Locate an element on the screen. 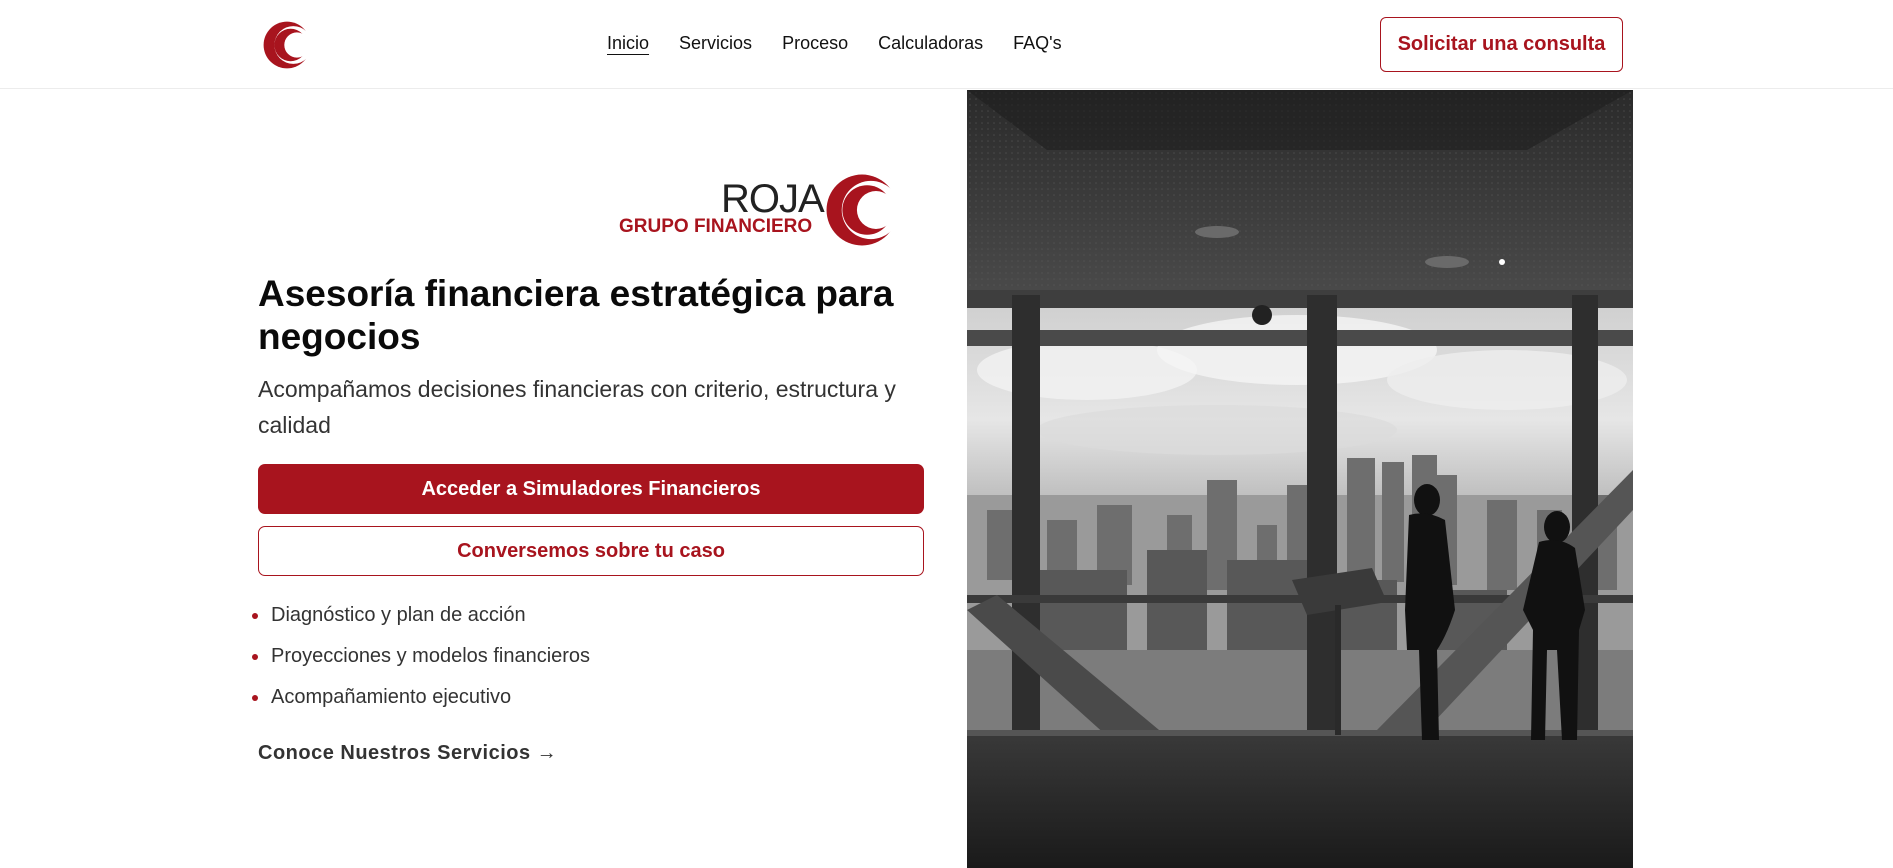 This screenshot has height=868, width=1893. request-consultation-button: Solicitar una consulta is located at coordinates (1501, 44).